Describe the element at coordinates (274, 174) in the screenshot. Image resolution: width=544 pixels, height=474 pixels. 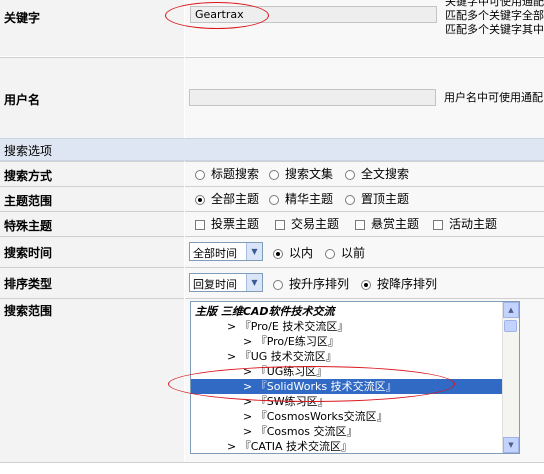
I see `radio-search-collection` at that location.